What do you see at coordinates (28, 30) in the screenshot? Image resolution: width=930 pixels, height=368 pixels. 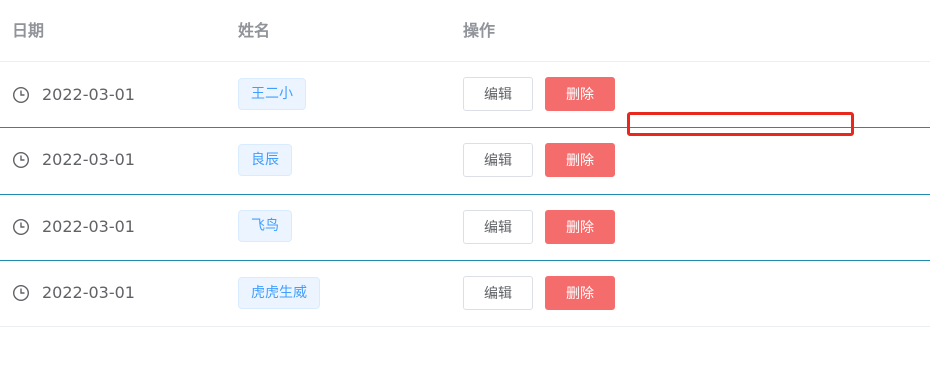 I see `column-header-date: 日期` at bounding box center [28, 30].